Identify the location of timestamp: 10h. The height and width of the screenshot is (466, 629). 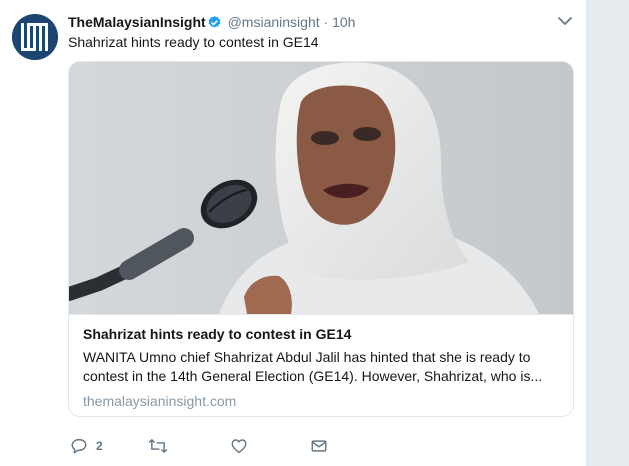
(343, 22).